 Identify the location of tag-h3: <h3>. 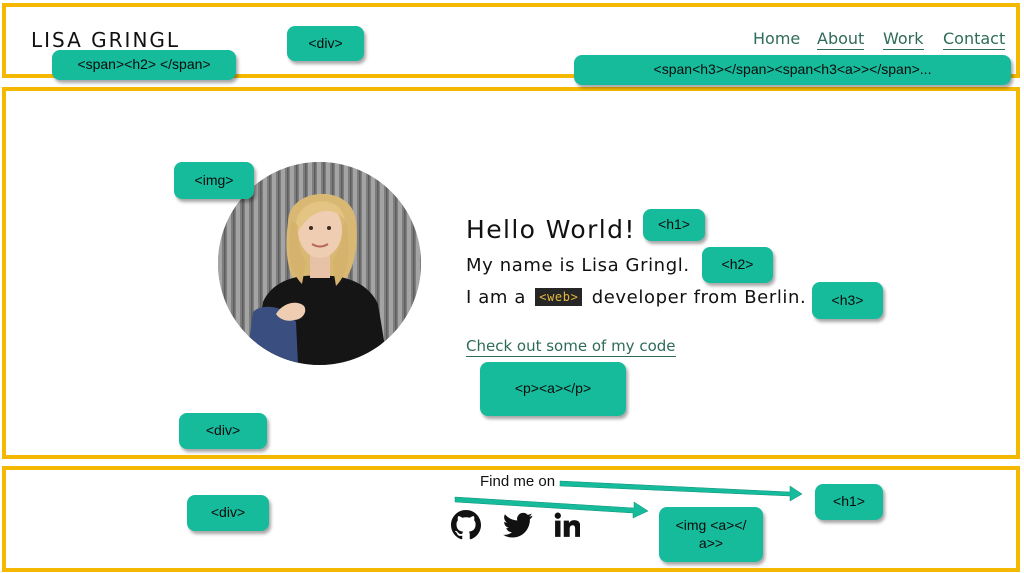
(847, 300).